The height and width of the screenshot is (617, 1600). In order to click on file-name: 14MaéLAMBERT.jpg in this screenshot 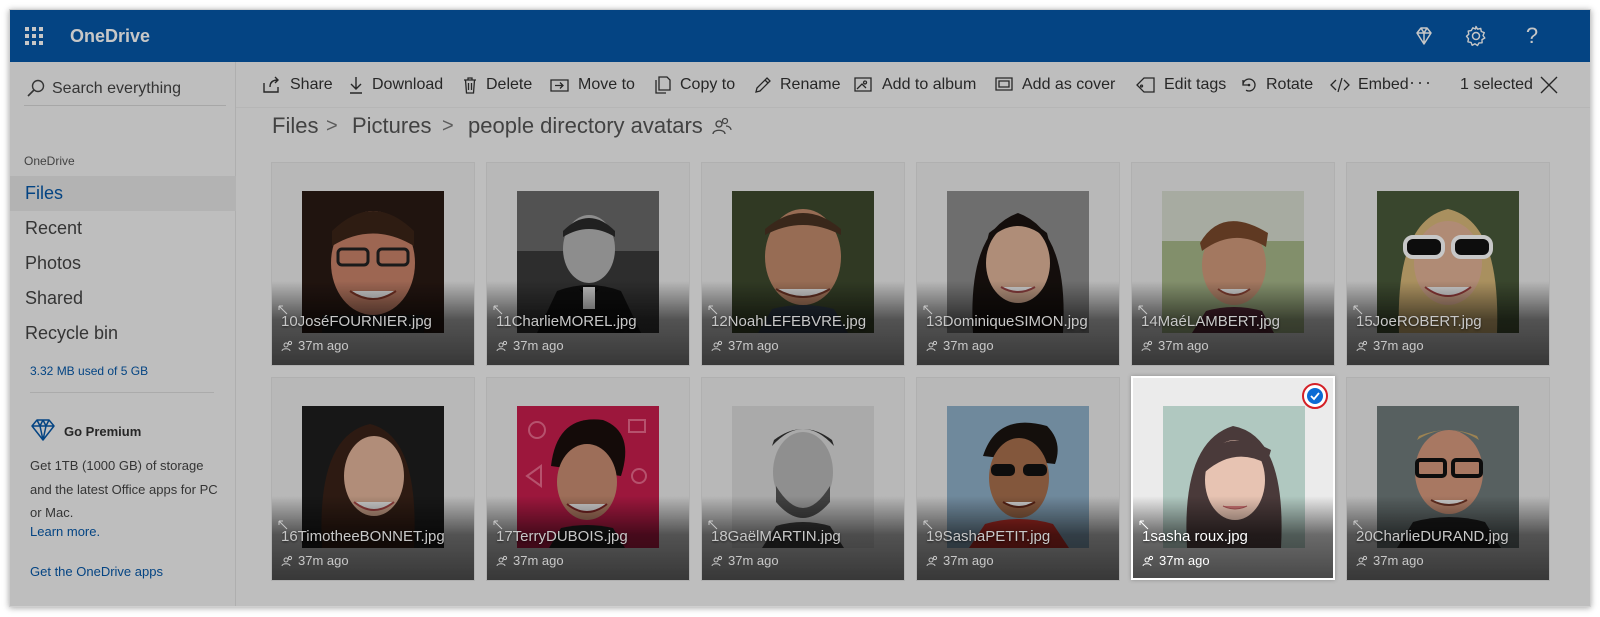, I will do `click(1210, 321)`.